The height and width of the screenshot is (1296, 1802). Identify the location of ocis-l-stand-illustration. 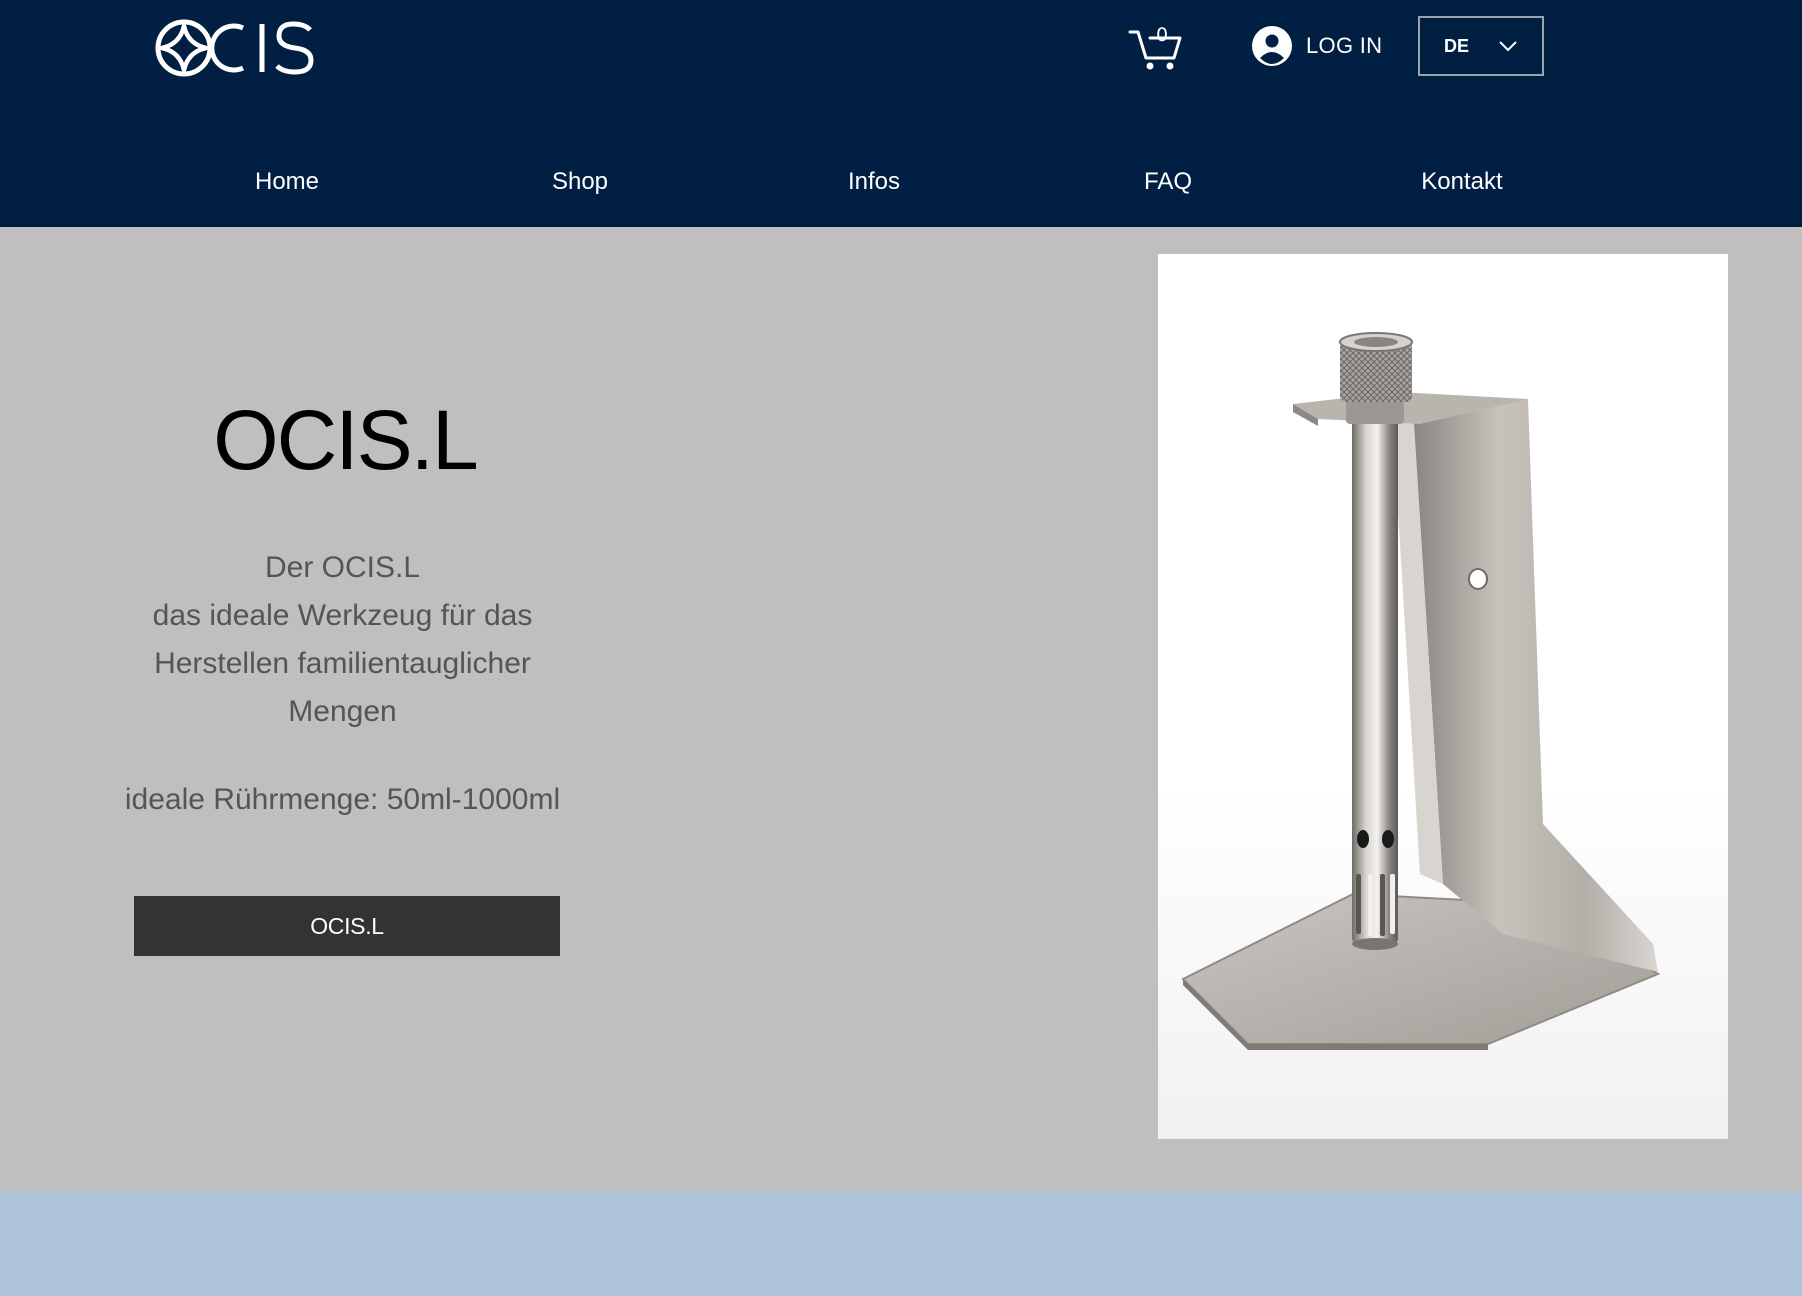
(1421, 691).